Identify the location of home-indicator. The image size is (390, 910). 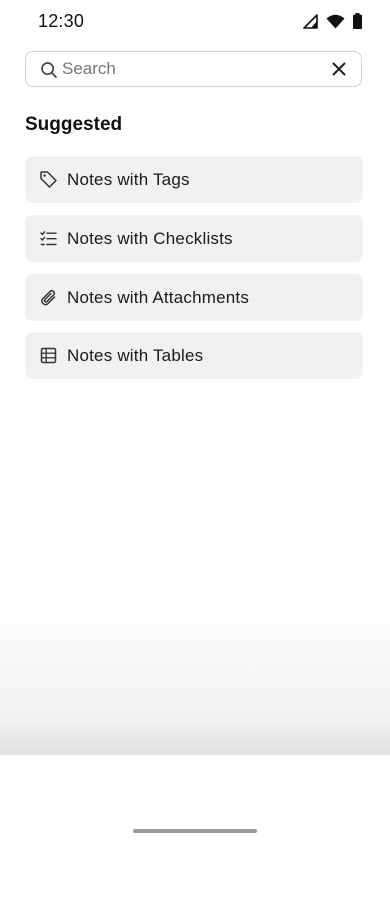
(195, 831).